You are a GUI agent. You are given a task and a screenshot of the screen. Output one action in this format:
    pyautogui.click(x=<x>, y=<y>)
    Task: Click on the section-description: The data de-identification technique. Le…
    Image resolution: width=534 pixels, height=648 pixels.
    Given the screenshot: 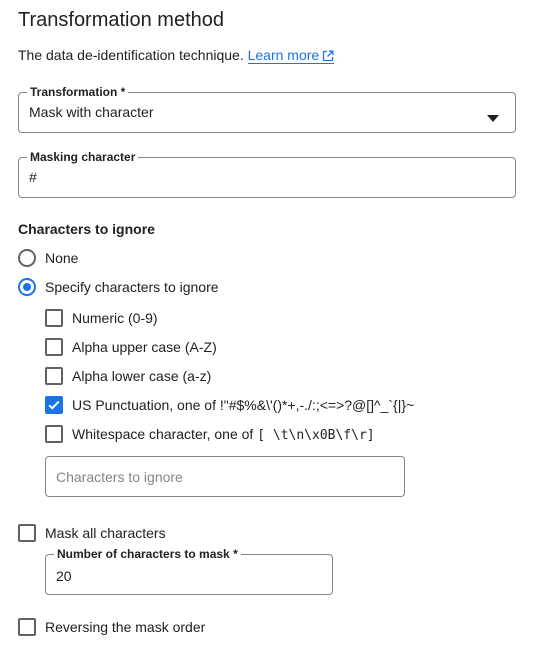 What is the action you would take?
    pyautogui.click(x=176, y=56)
    